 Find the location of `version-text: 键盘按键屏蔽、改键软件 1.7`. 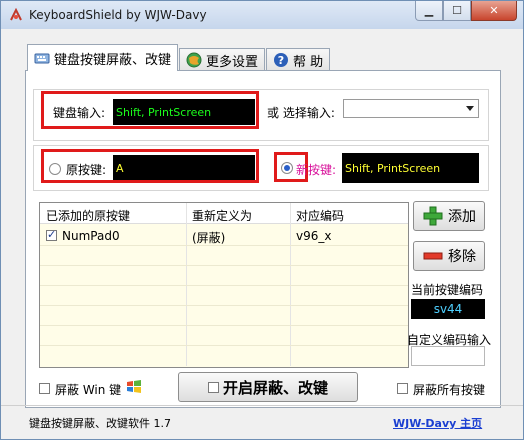

version-text: 键盘按键屏蔽、改键软件 1.7 is located at coordinates (100, 423).